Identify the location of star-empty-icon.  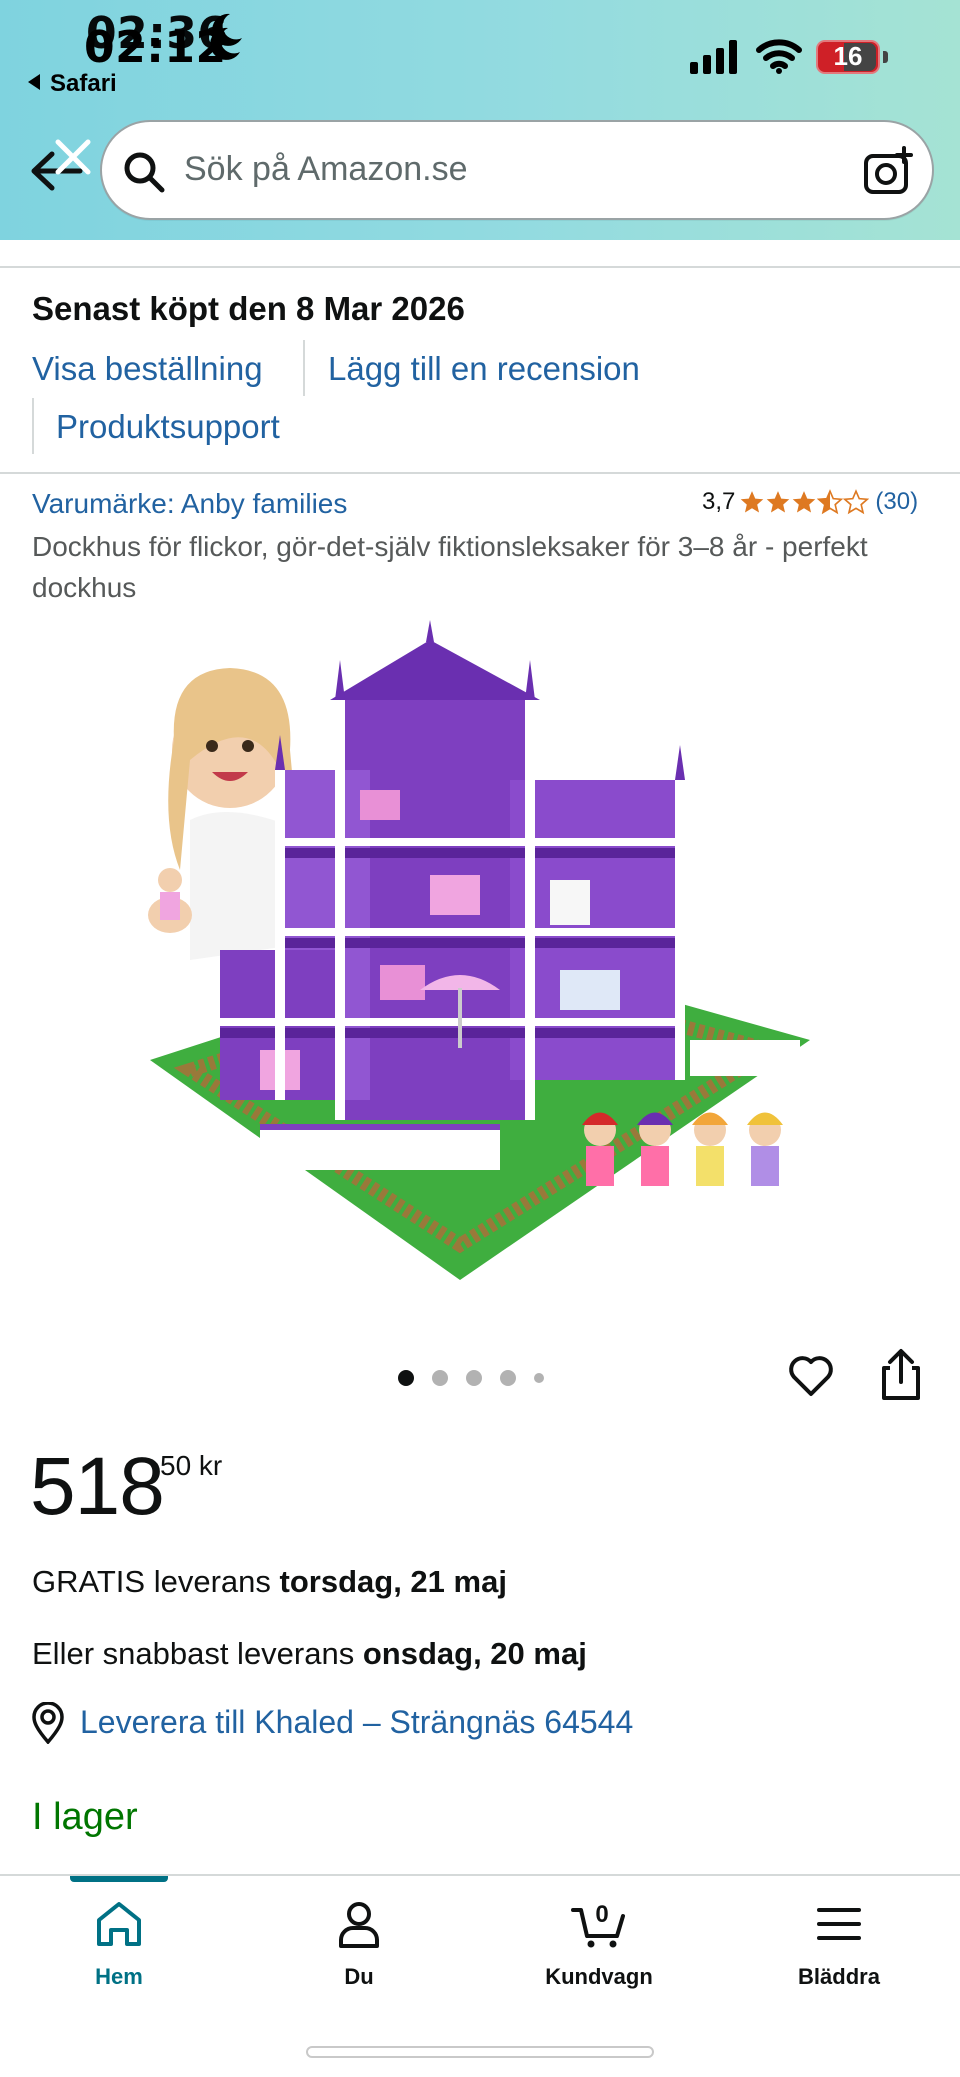
(856, 502).